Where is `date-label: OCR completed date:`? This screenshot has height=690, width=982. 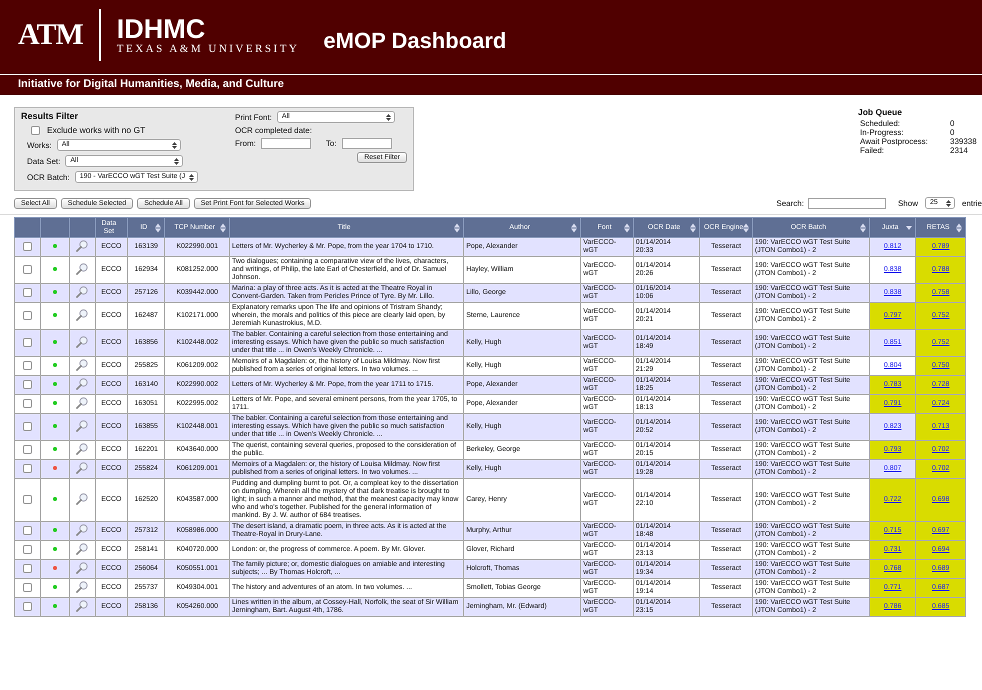 date-label: OCR completed date: is located at coordinates (274, 130).